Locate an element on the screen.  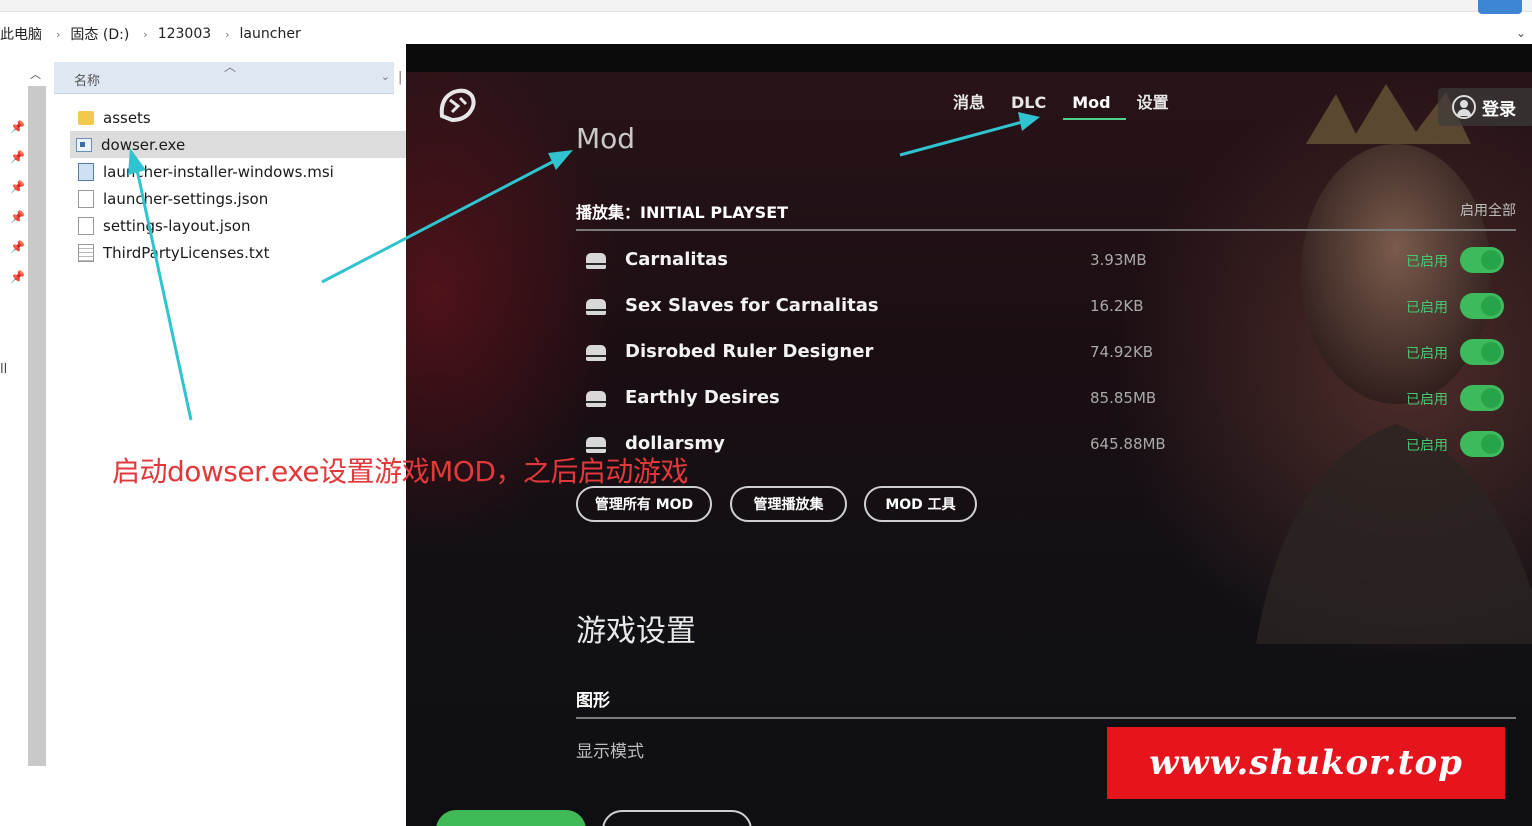
column-header-name: 名称 ︿ ⌄ is located at coordinates (224, 77).